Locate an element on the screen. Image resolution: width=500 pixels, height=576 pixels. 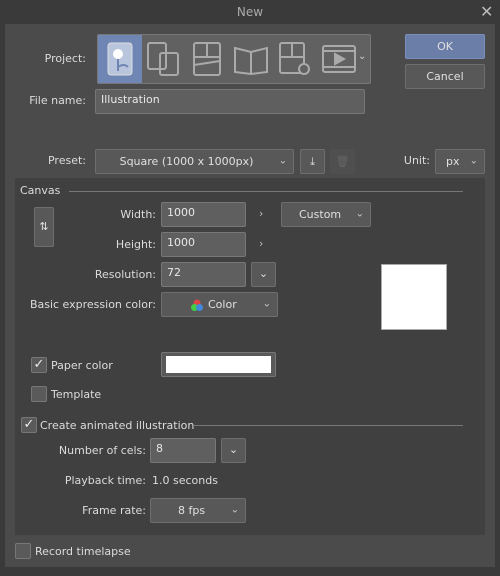
save-icon: ⤓ is located at coordinates (312, 161).